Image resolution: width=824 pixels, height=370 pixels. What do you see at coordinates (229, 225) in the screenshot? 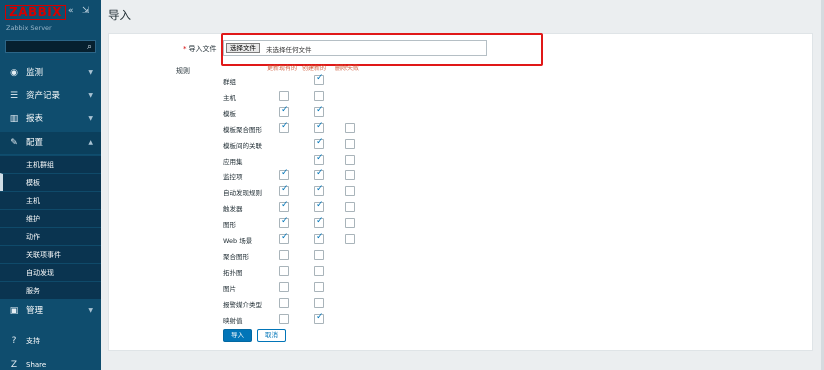
I see `rule-label: 图形` at bounding box center [229, 225].